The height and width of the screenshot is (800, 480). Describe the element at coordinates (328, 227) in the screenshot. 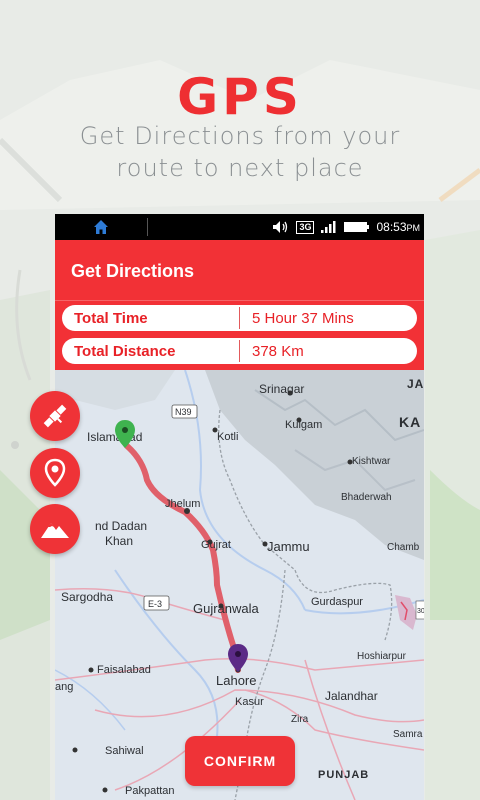

I see `signal-icon` at that location.